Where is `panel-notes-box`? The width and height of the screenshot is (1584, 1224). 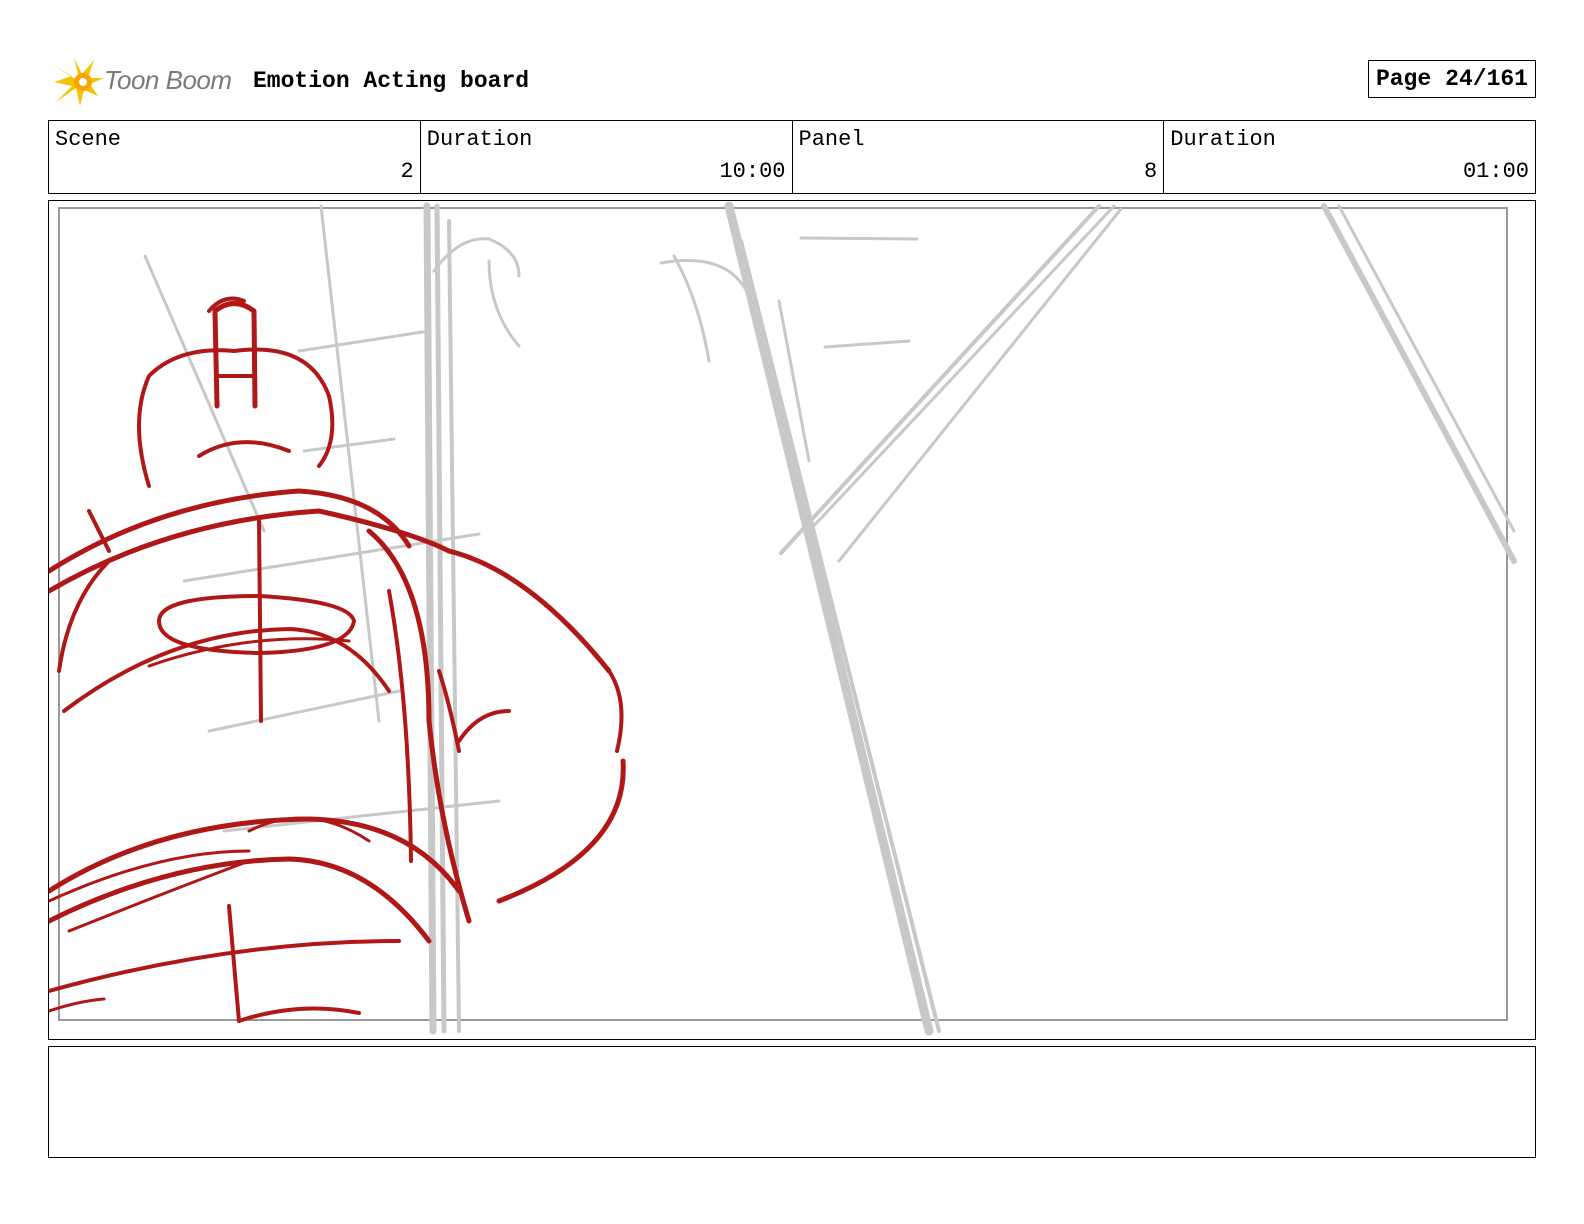
panel-notes-box is located at coordinates (792, 1102).